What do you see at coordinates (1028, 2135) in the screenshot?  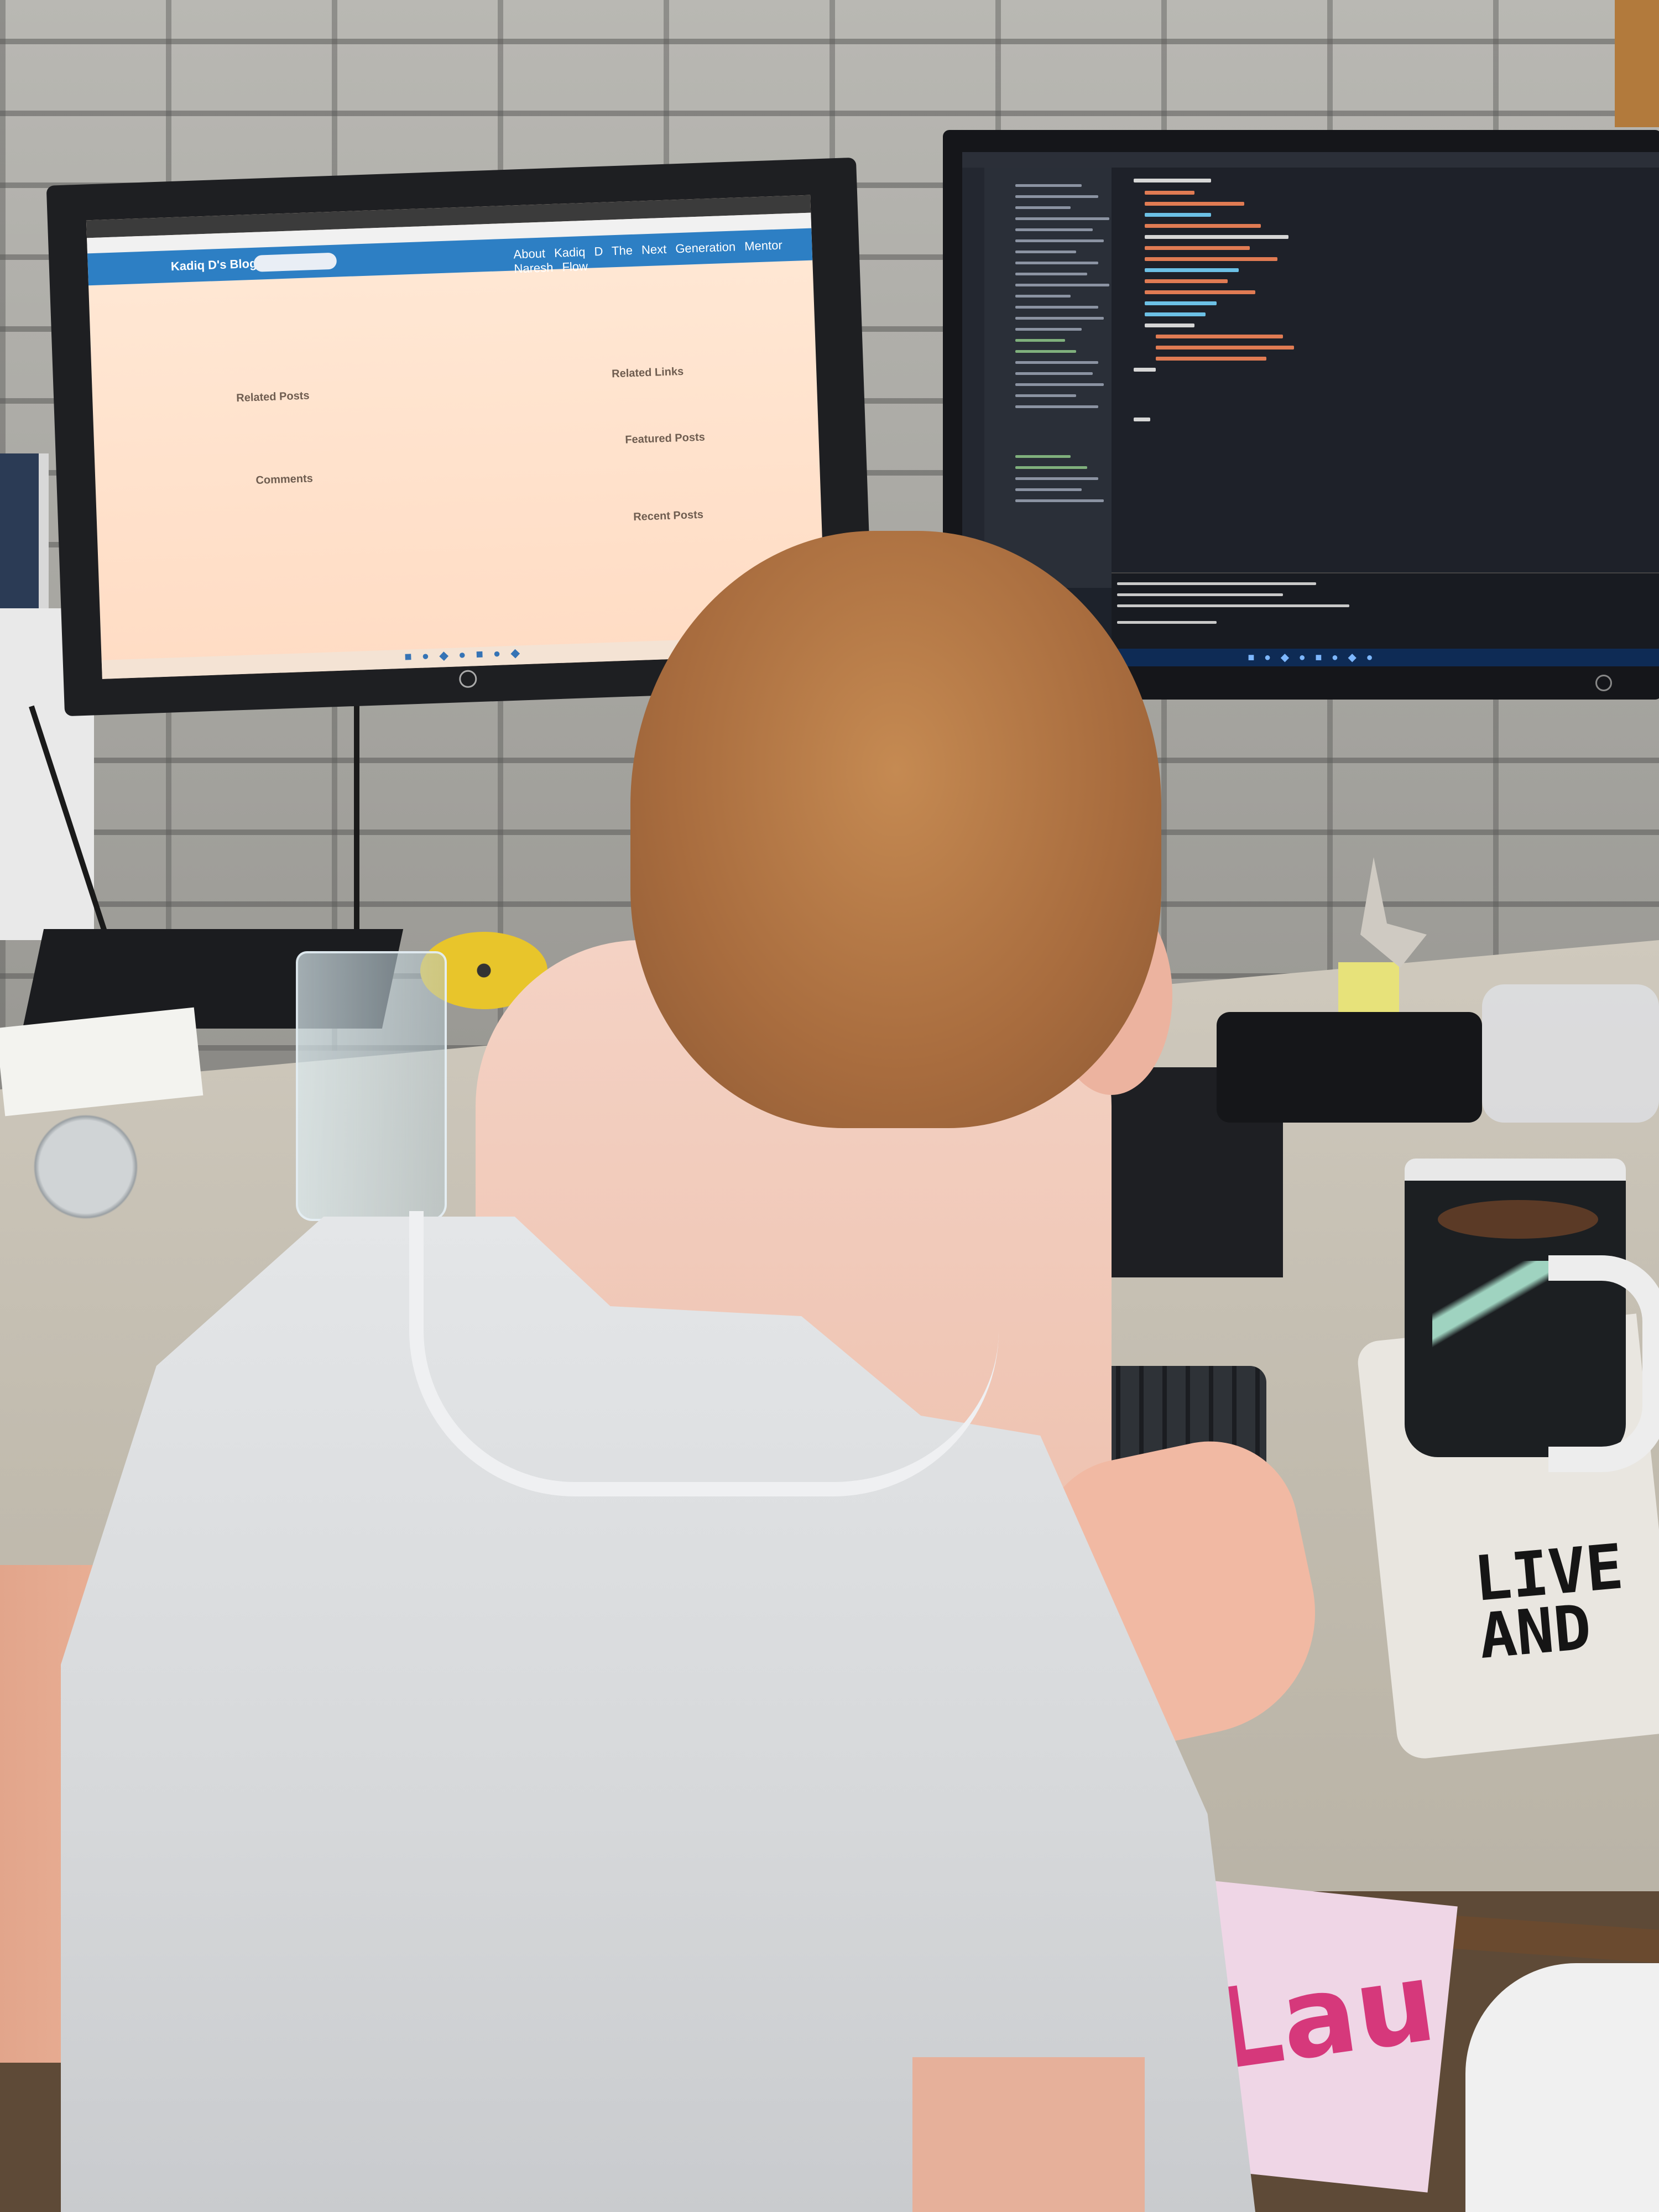 I see `right-arm` at bounding box center [1028, 2135].